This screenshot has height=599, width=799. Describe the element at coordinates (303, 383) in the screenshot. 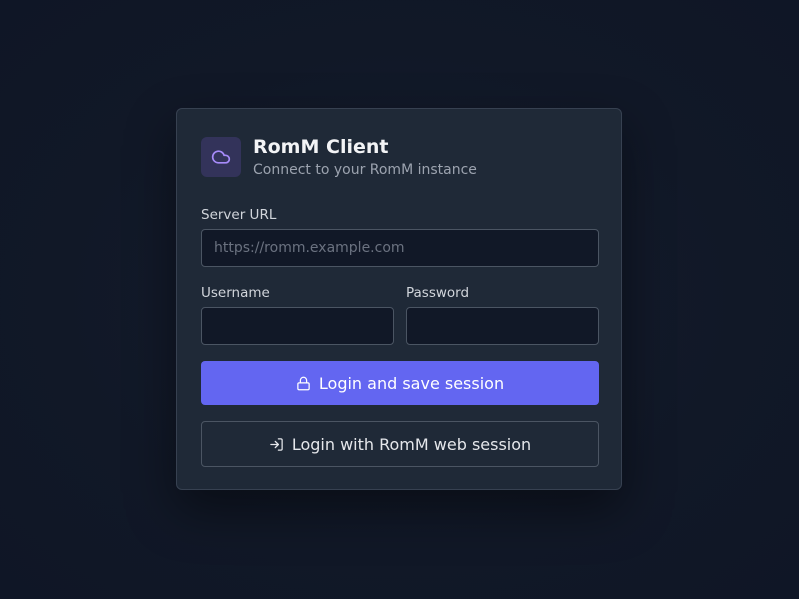

I see `lock-icon` at that location.